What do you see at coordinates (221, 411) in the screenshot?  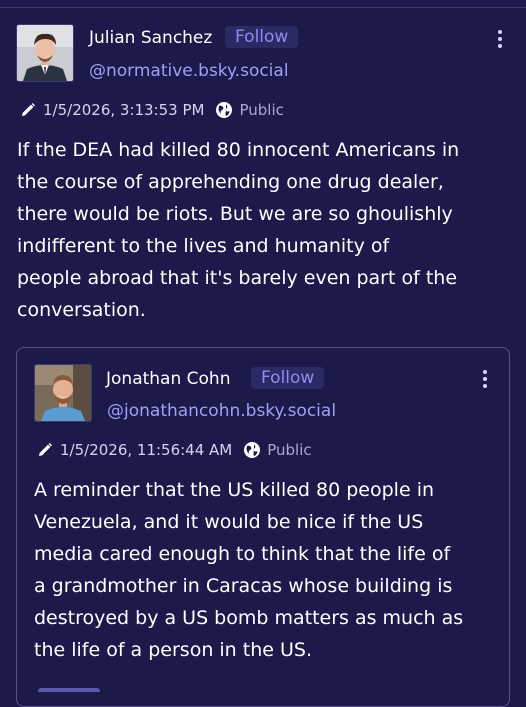 I see `quoted-author-handle: @jonathancohn.bsky.social` at bounding box center [221, 411].